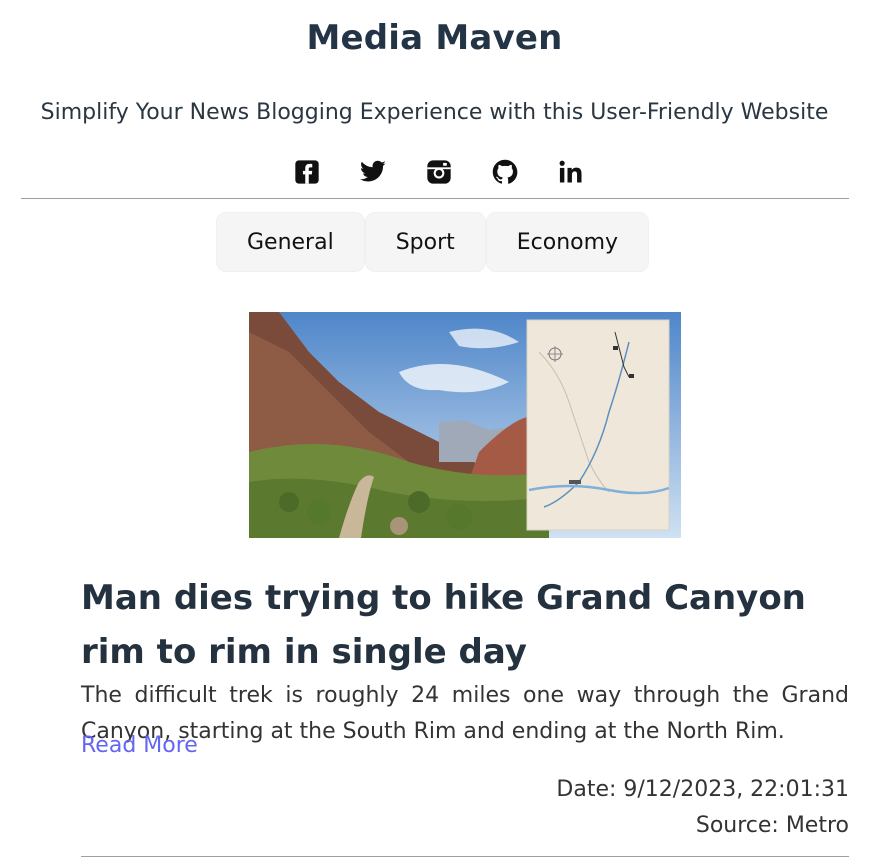  I want to click on tab-economy: Economy, so click(567, 242).